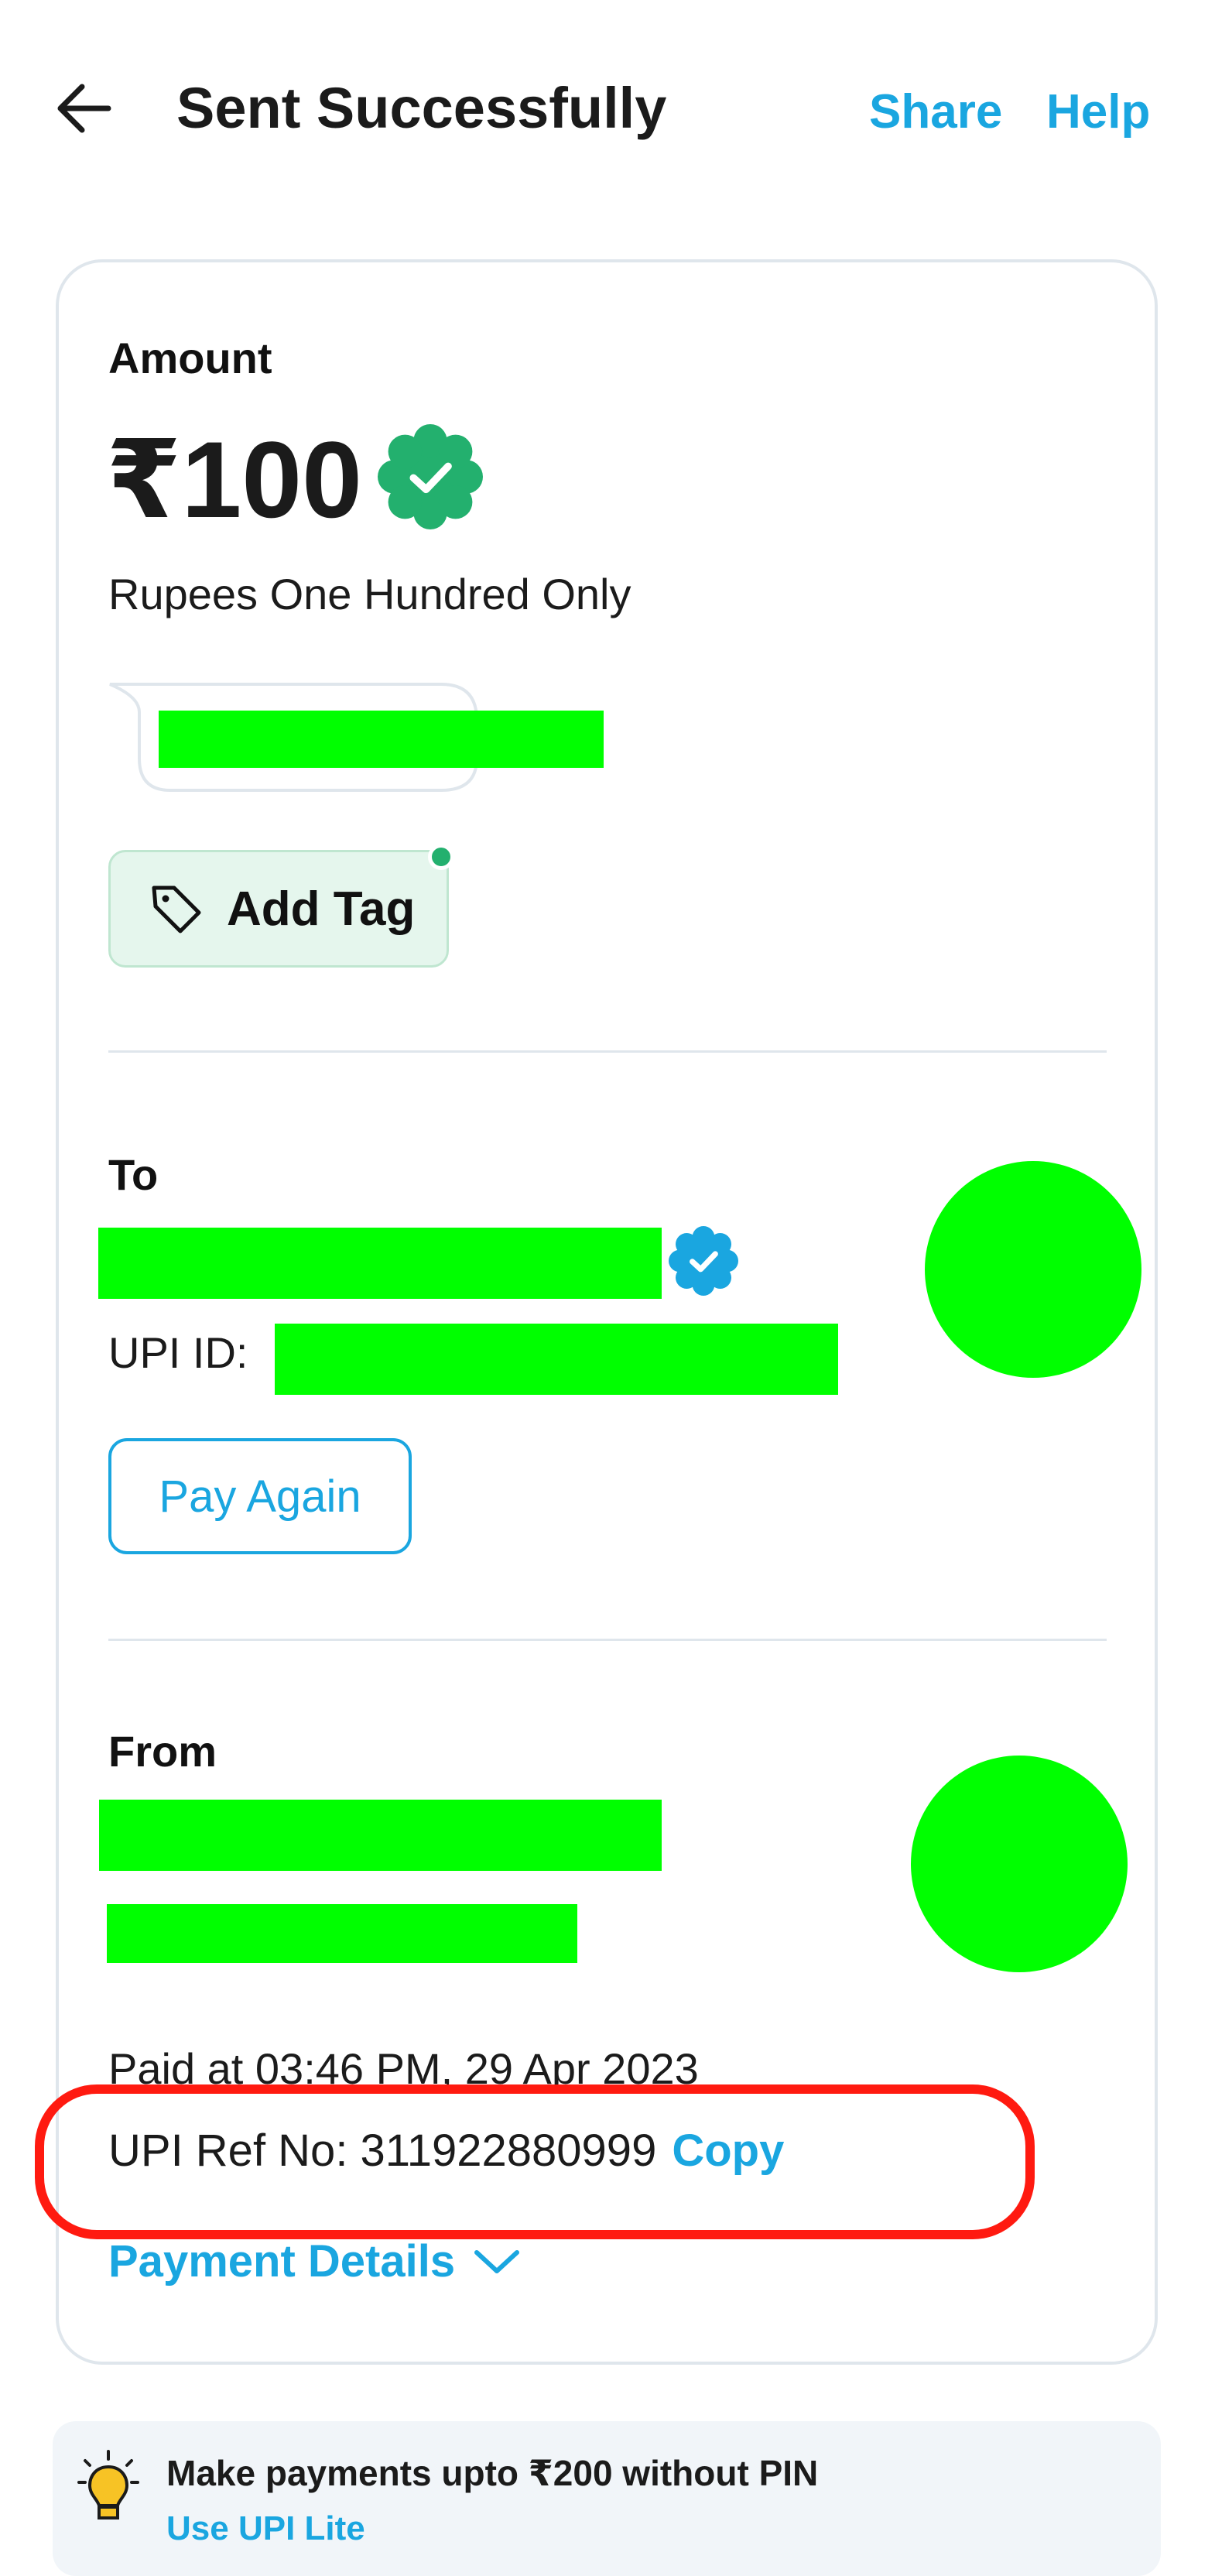 Image resolution: width=1215 pixels, height=2576 pixels. I want to click on recipient-name-redacted, so click(380, 1263).